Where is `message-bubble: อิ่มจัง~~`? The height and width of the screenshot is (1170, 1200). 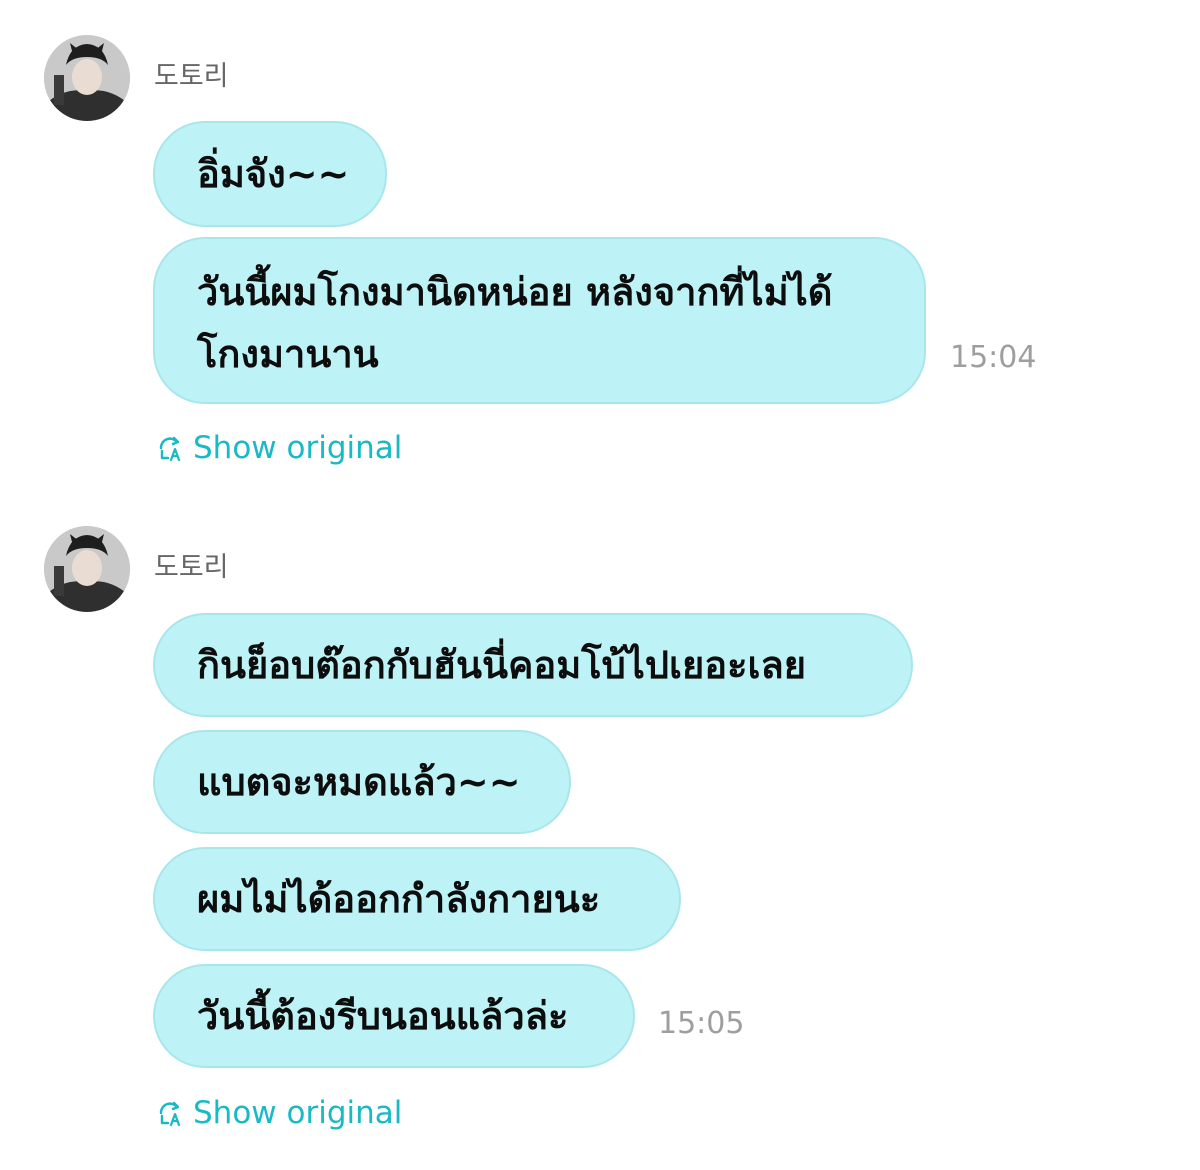
message-bubble: อิ่มจัง~~ is located at coordinates (270, 174).